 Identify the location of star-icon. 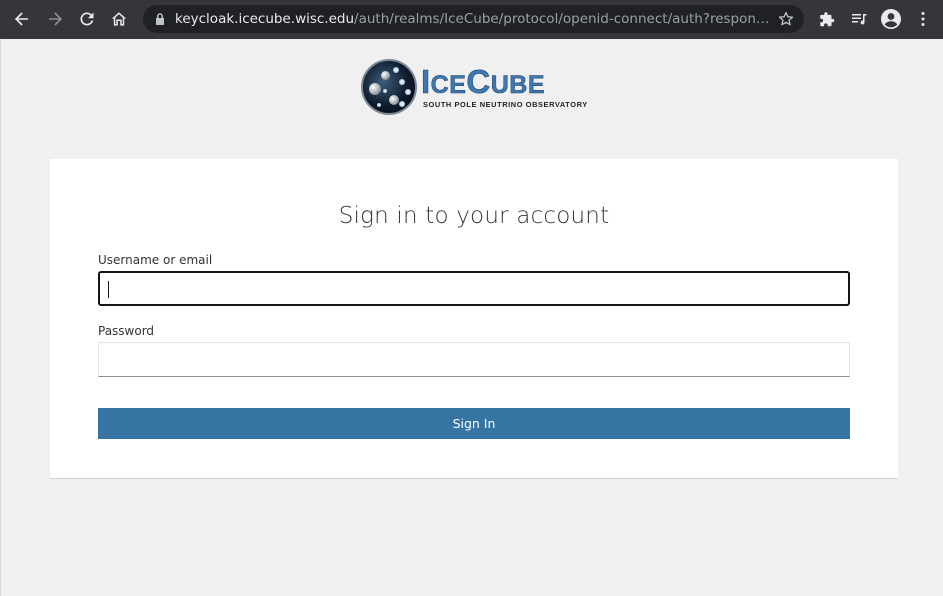
(786, 19).